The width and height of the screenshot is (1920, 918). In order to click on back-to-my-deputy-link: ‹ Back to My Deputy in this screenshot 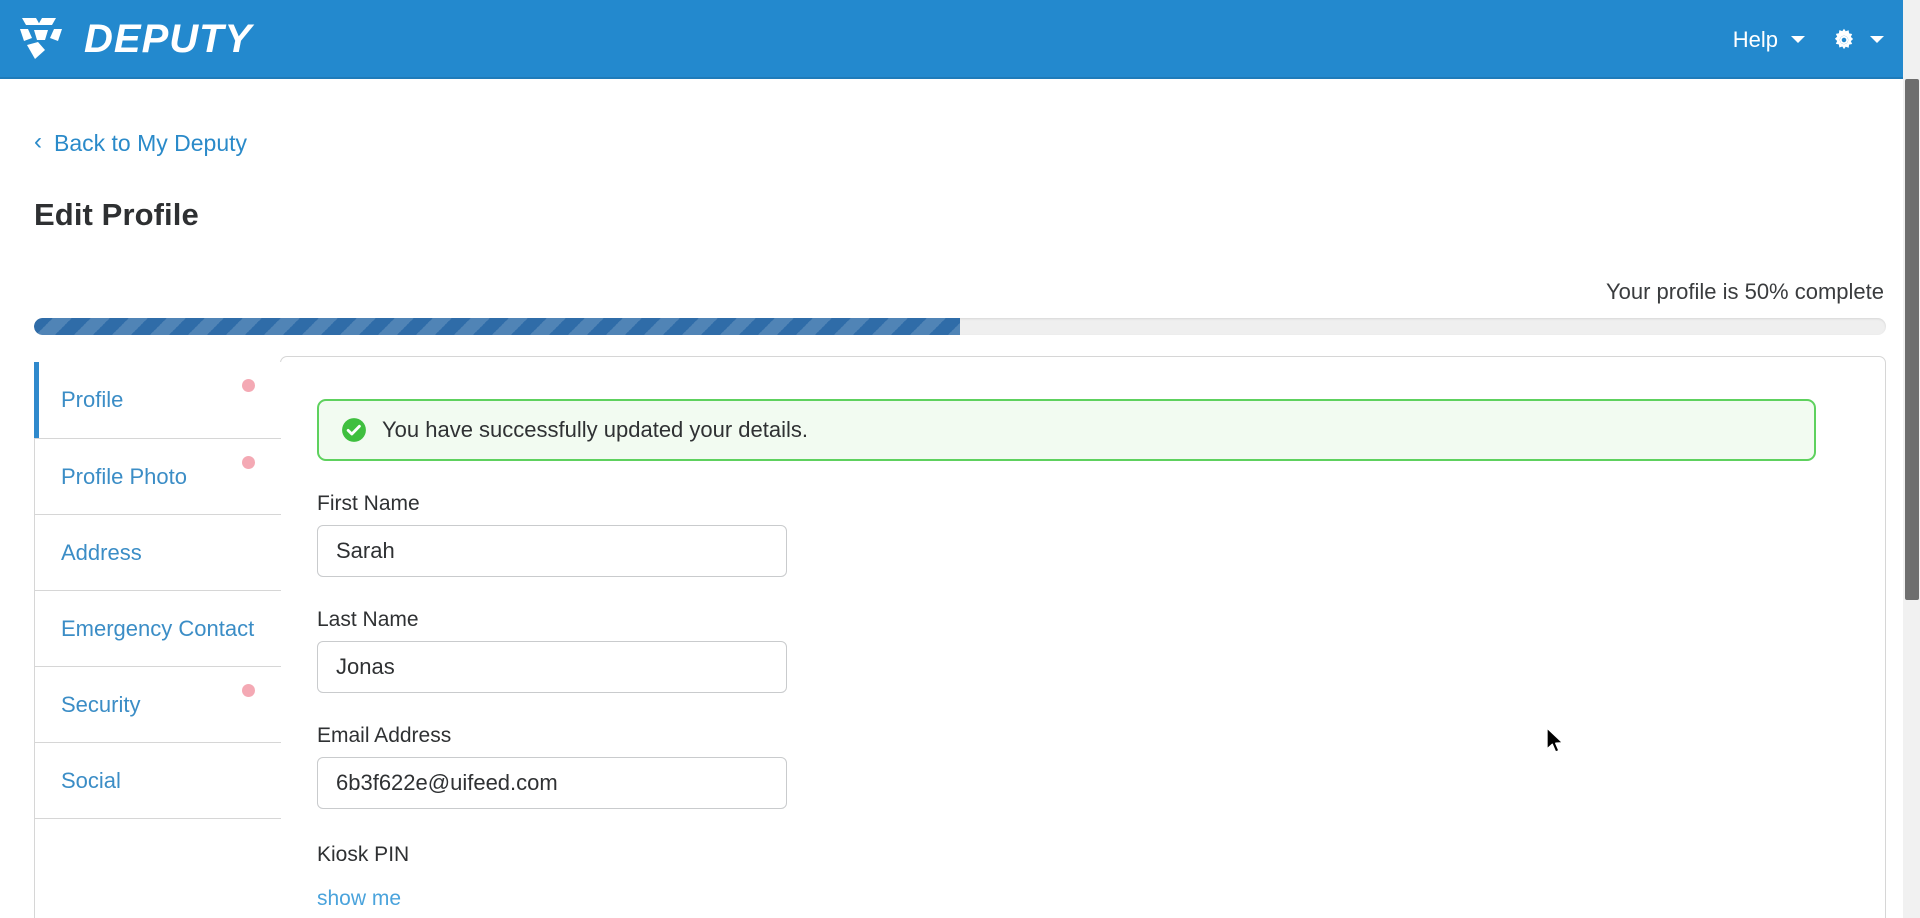, I will do `click(141, 142)`.